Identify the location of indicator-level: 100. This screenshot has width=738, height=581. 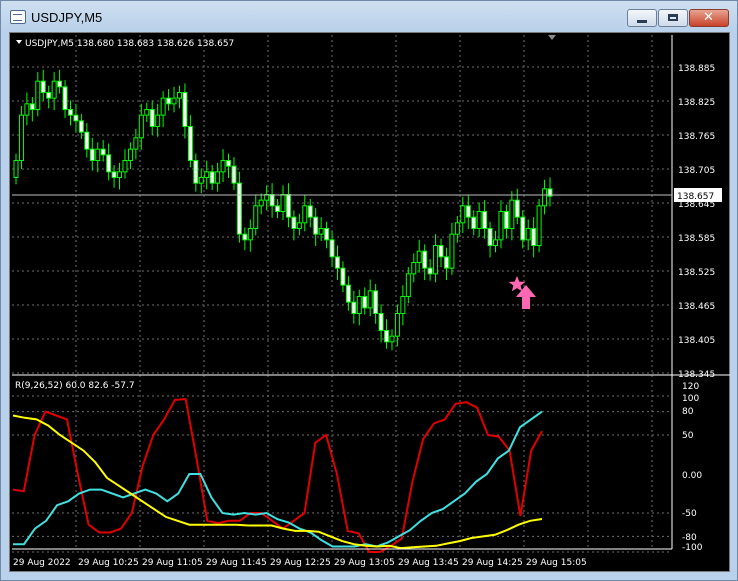
(690, 399).